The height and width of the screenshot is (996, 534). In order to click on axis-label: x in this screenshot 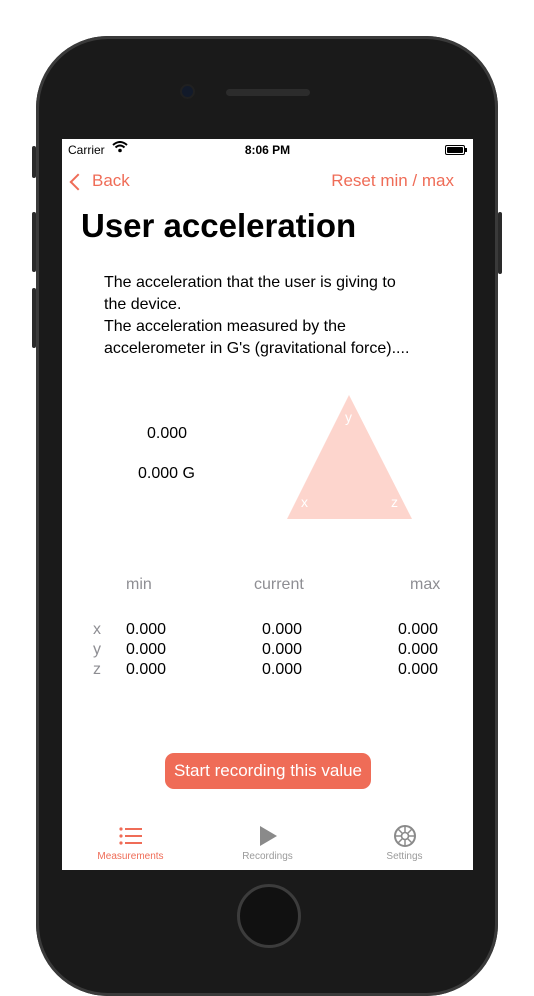, I will do `click(97, 629)`.